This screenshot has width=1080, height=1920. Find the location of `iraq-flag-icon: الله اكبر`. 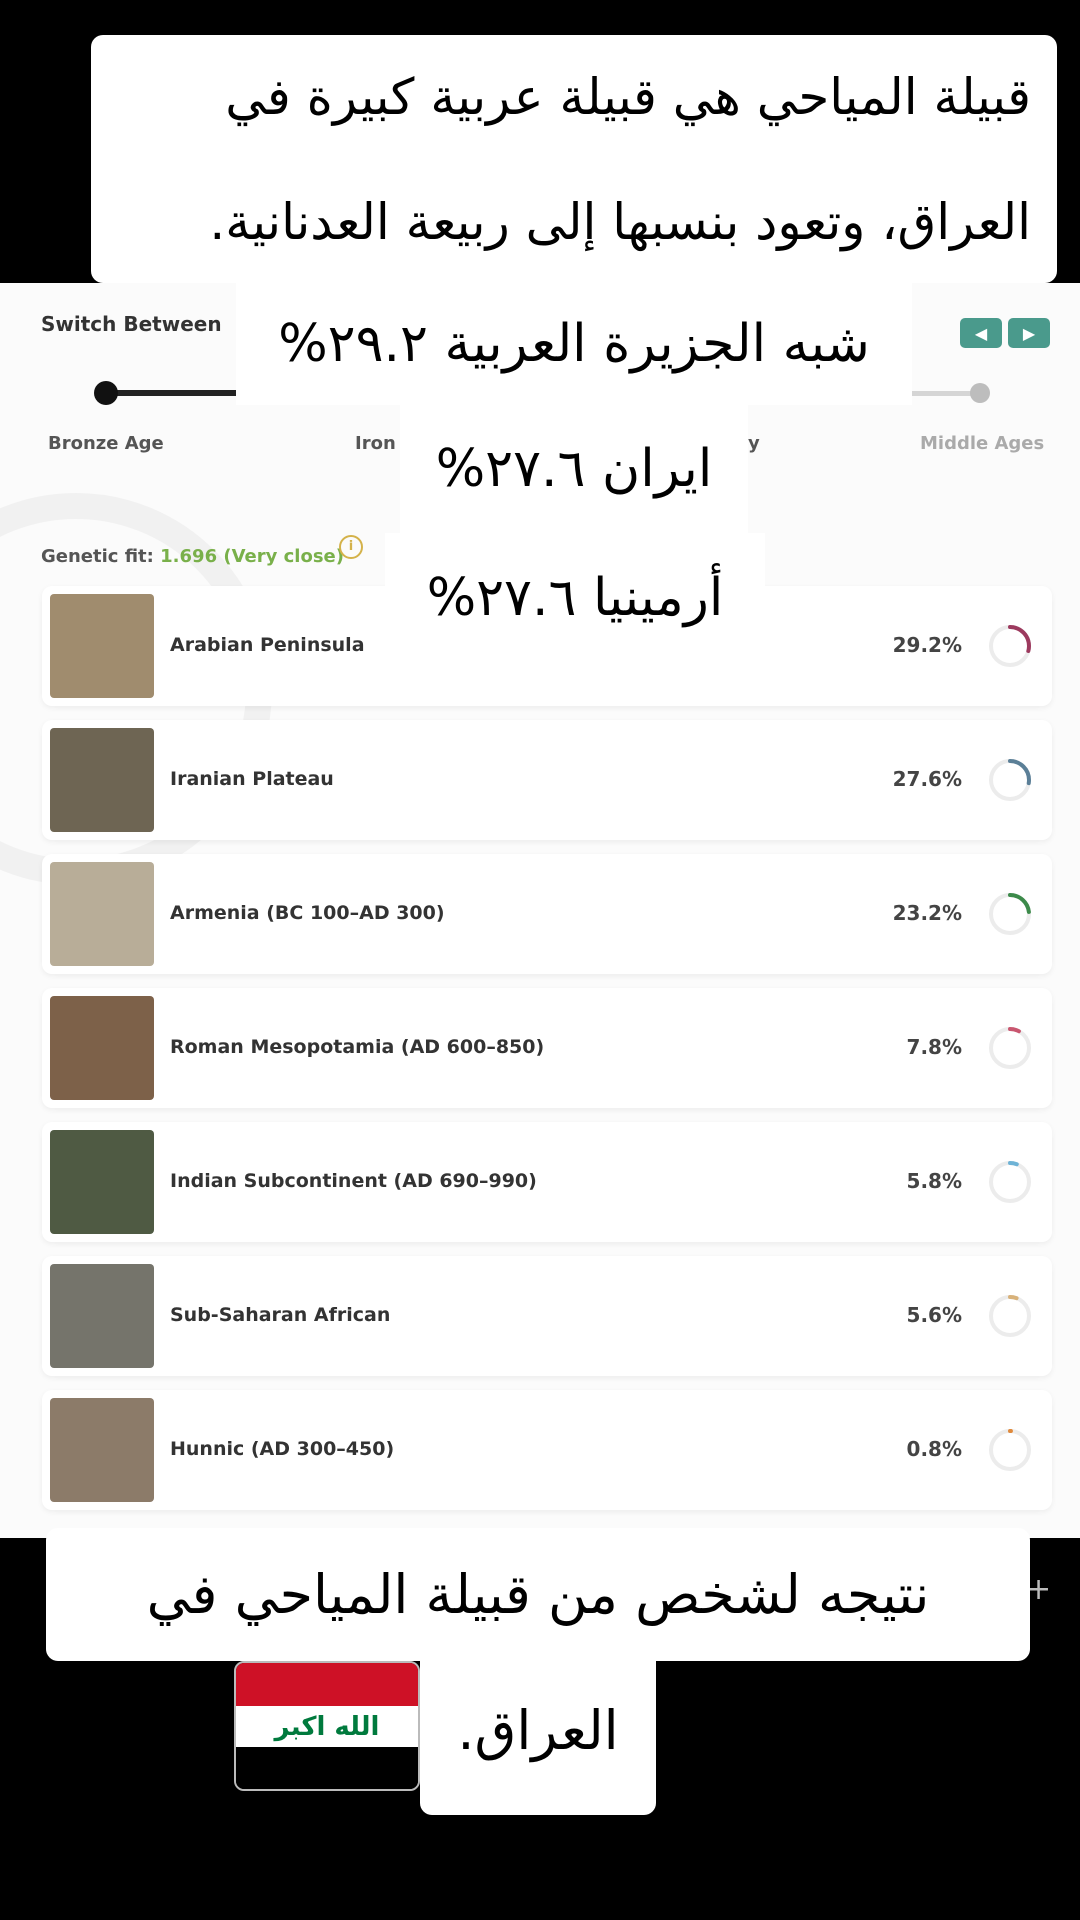

iraq-flag-icon: الله اكبر is located at coordinates (327, 1726).